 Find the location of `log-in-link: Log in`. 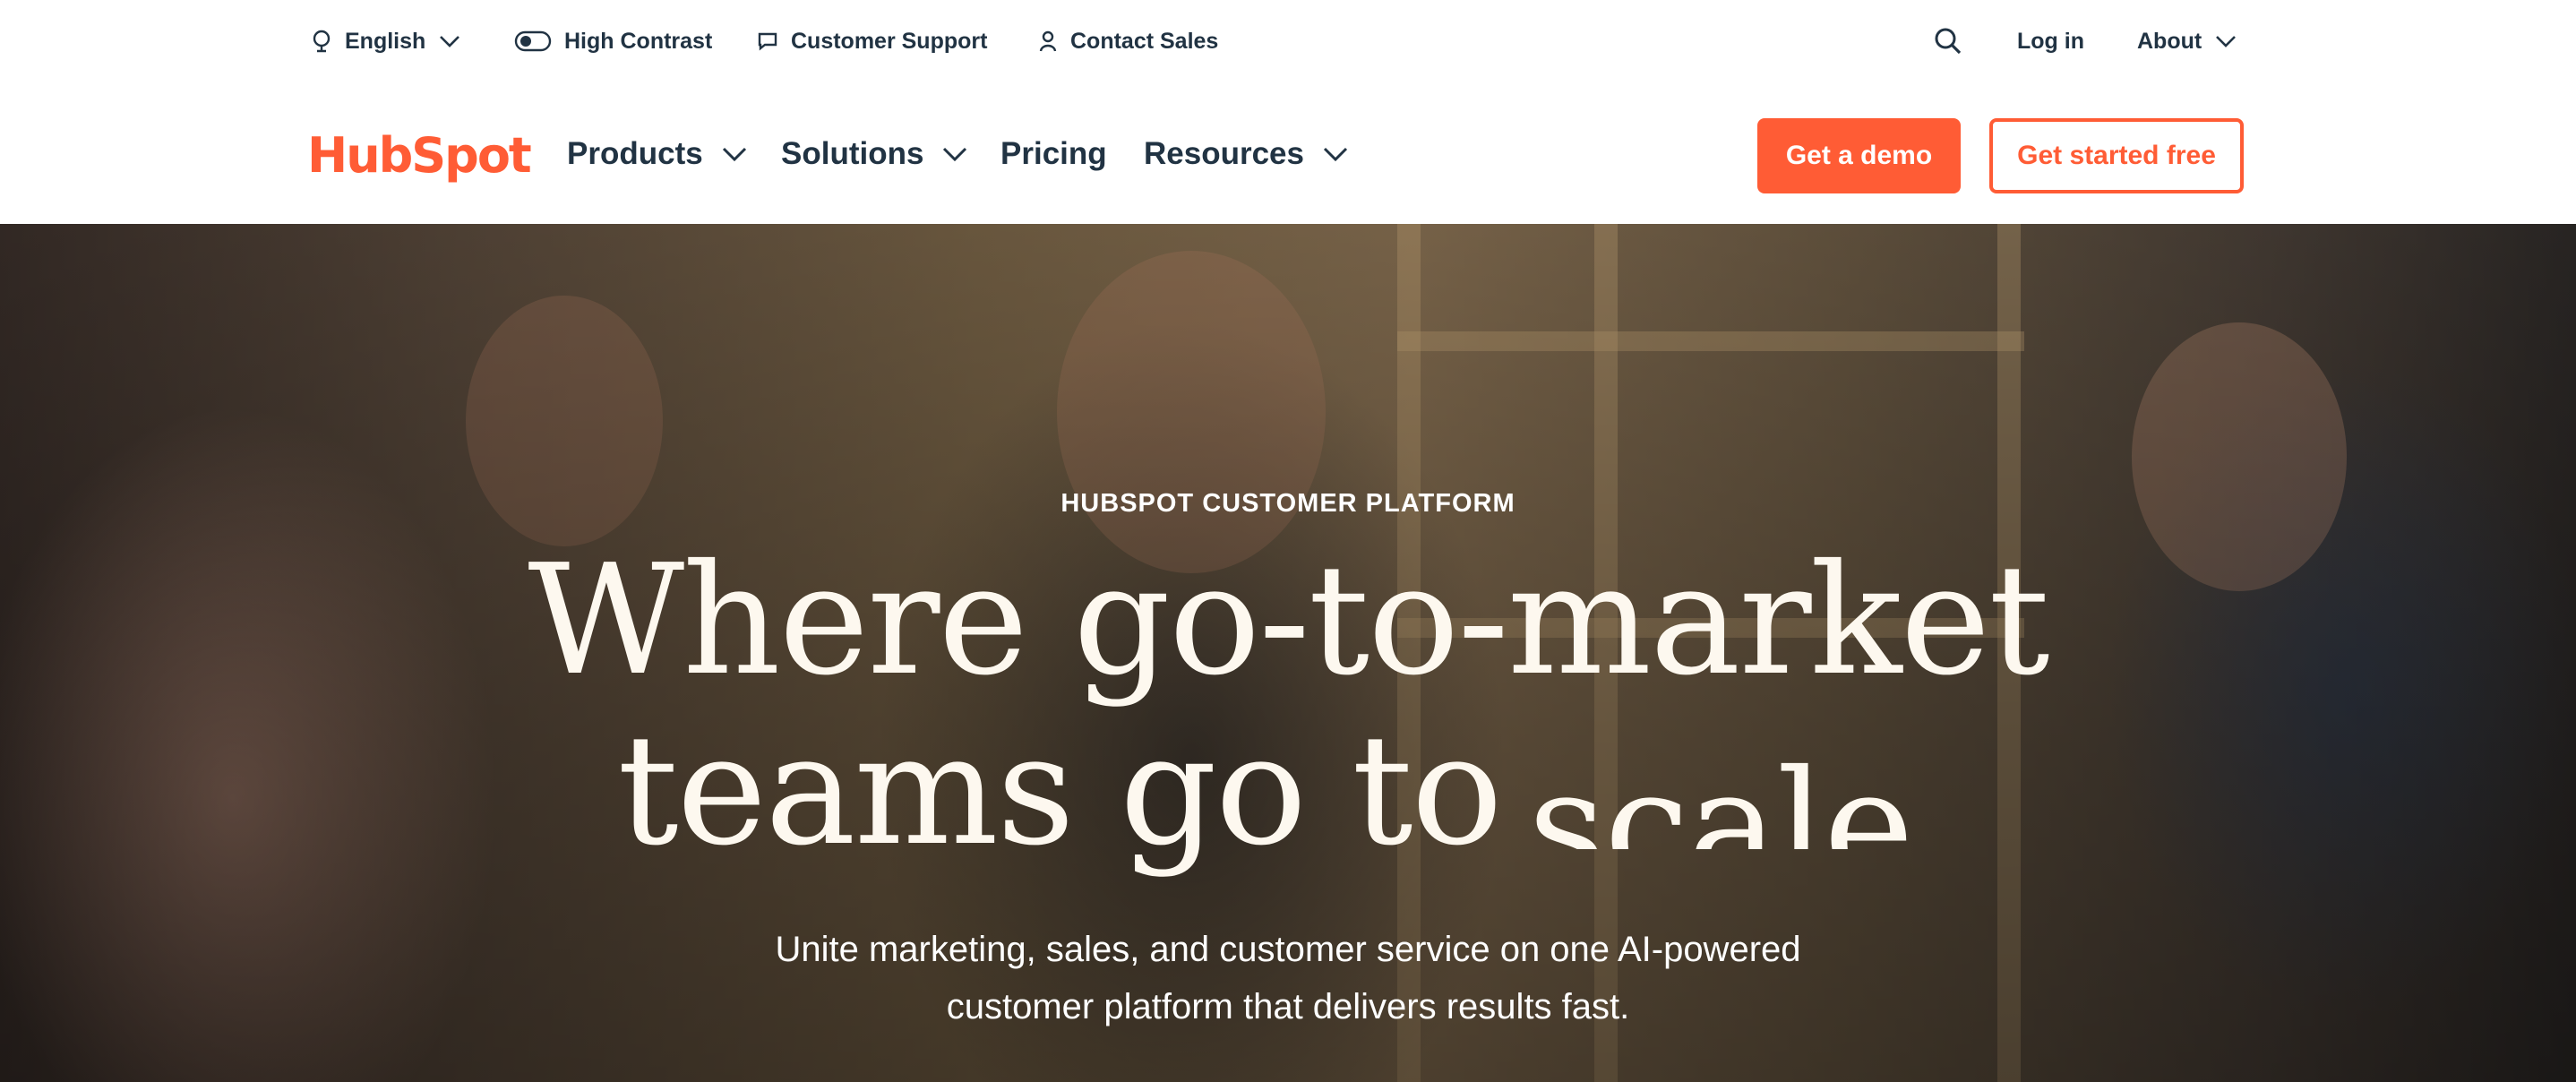

log-in-link: Log in is located at coordinates (2050, 41).